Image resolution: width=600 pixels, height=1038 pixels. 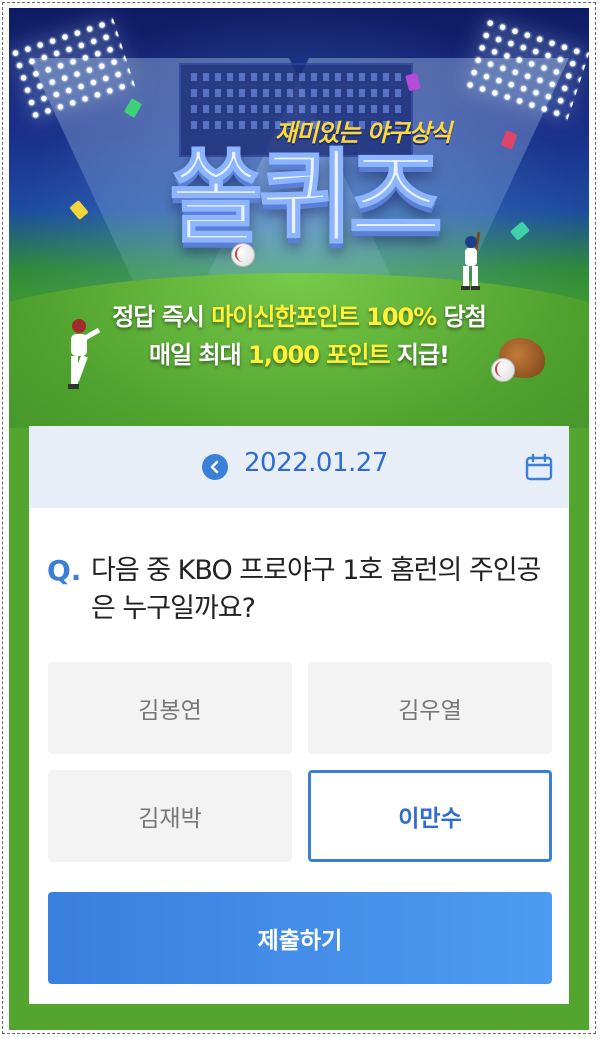 I want to click on submit-button: 제출하기, so click(x=300, y=938).